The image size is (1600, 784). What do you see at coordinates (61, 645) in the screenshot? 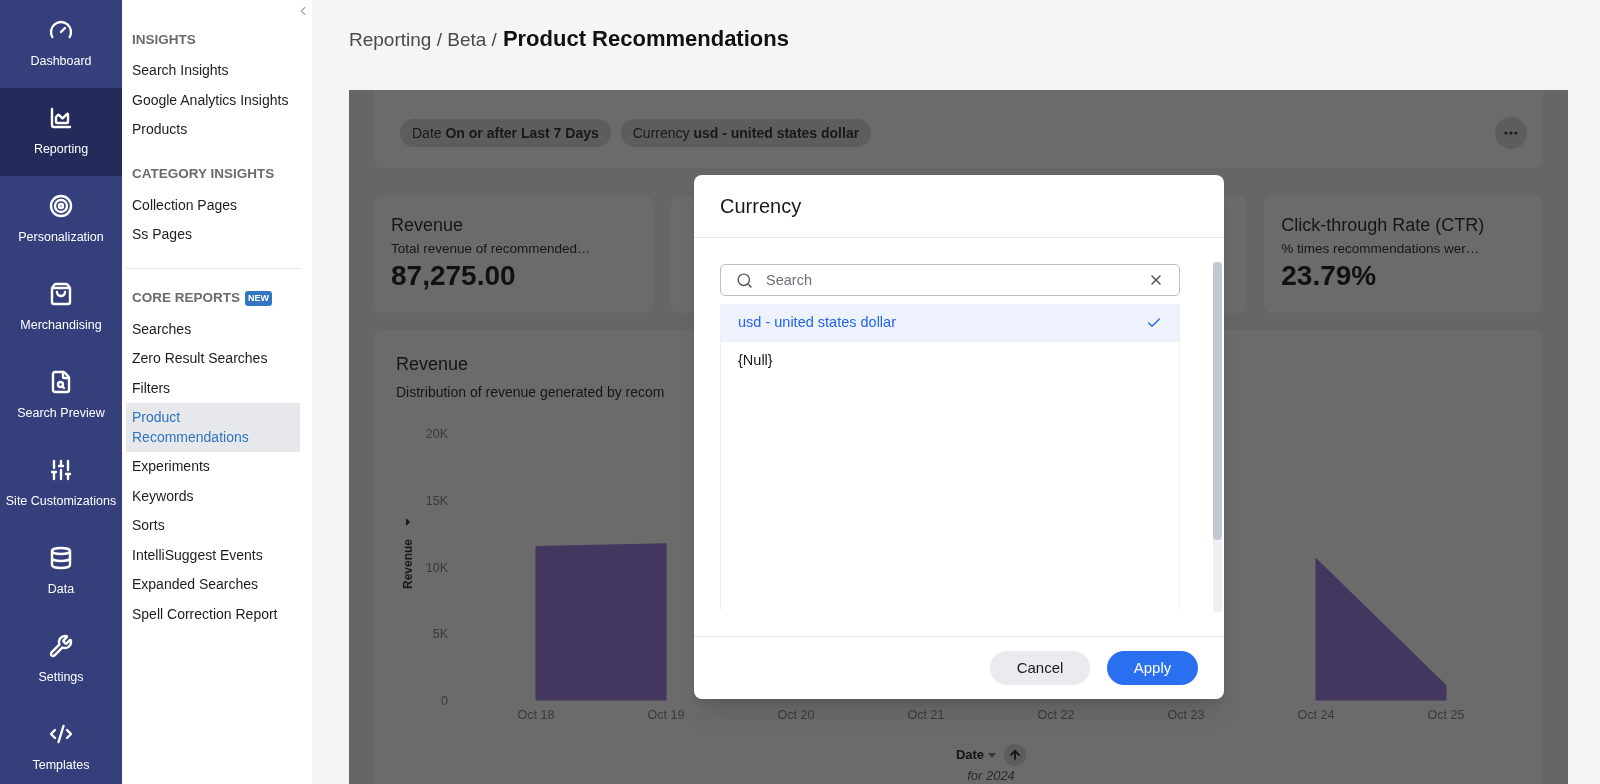
I see `wrench-icon` at bounding box center [61, 645].